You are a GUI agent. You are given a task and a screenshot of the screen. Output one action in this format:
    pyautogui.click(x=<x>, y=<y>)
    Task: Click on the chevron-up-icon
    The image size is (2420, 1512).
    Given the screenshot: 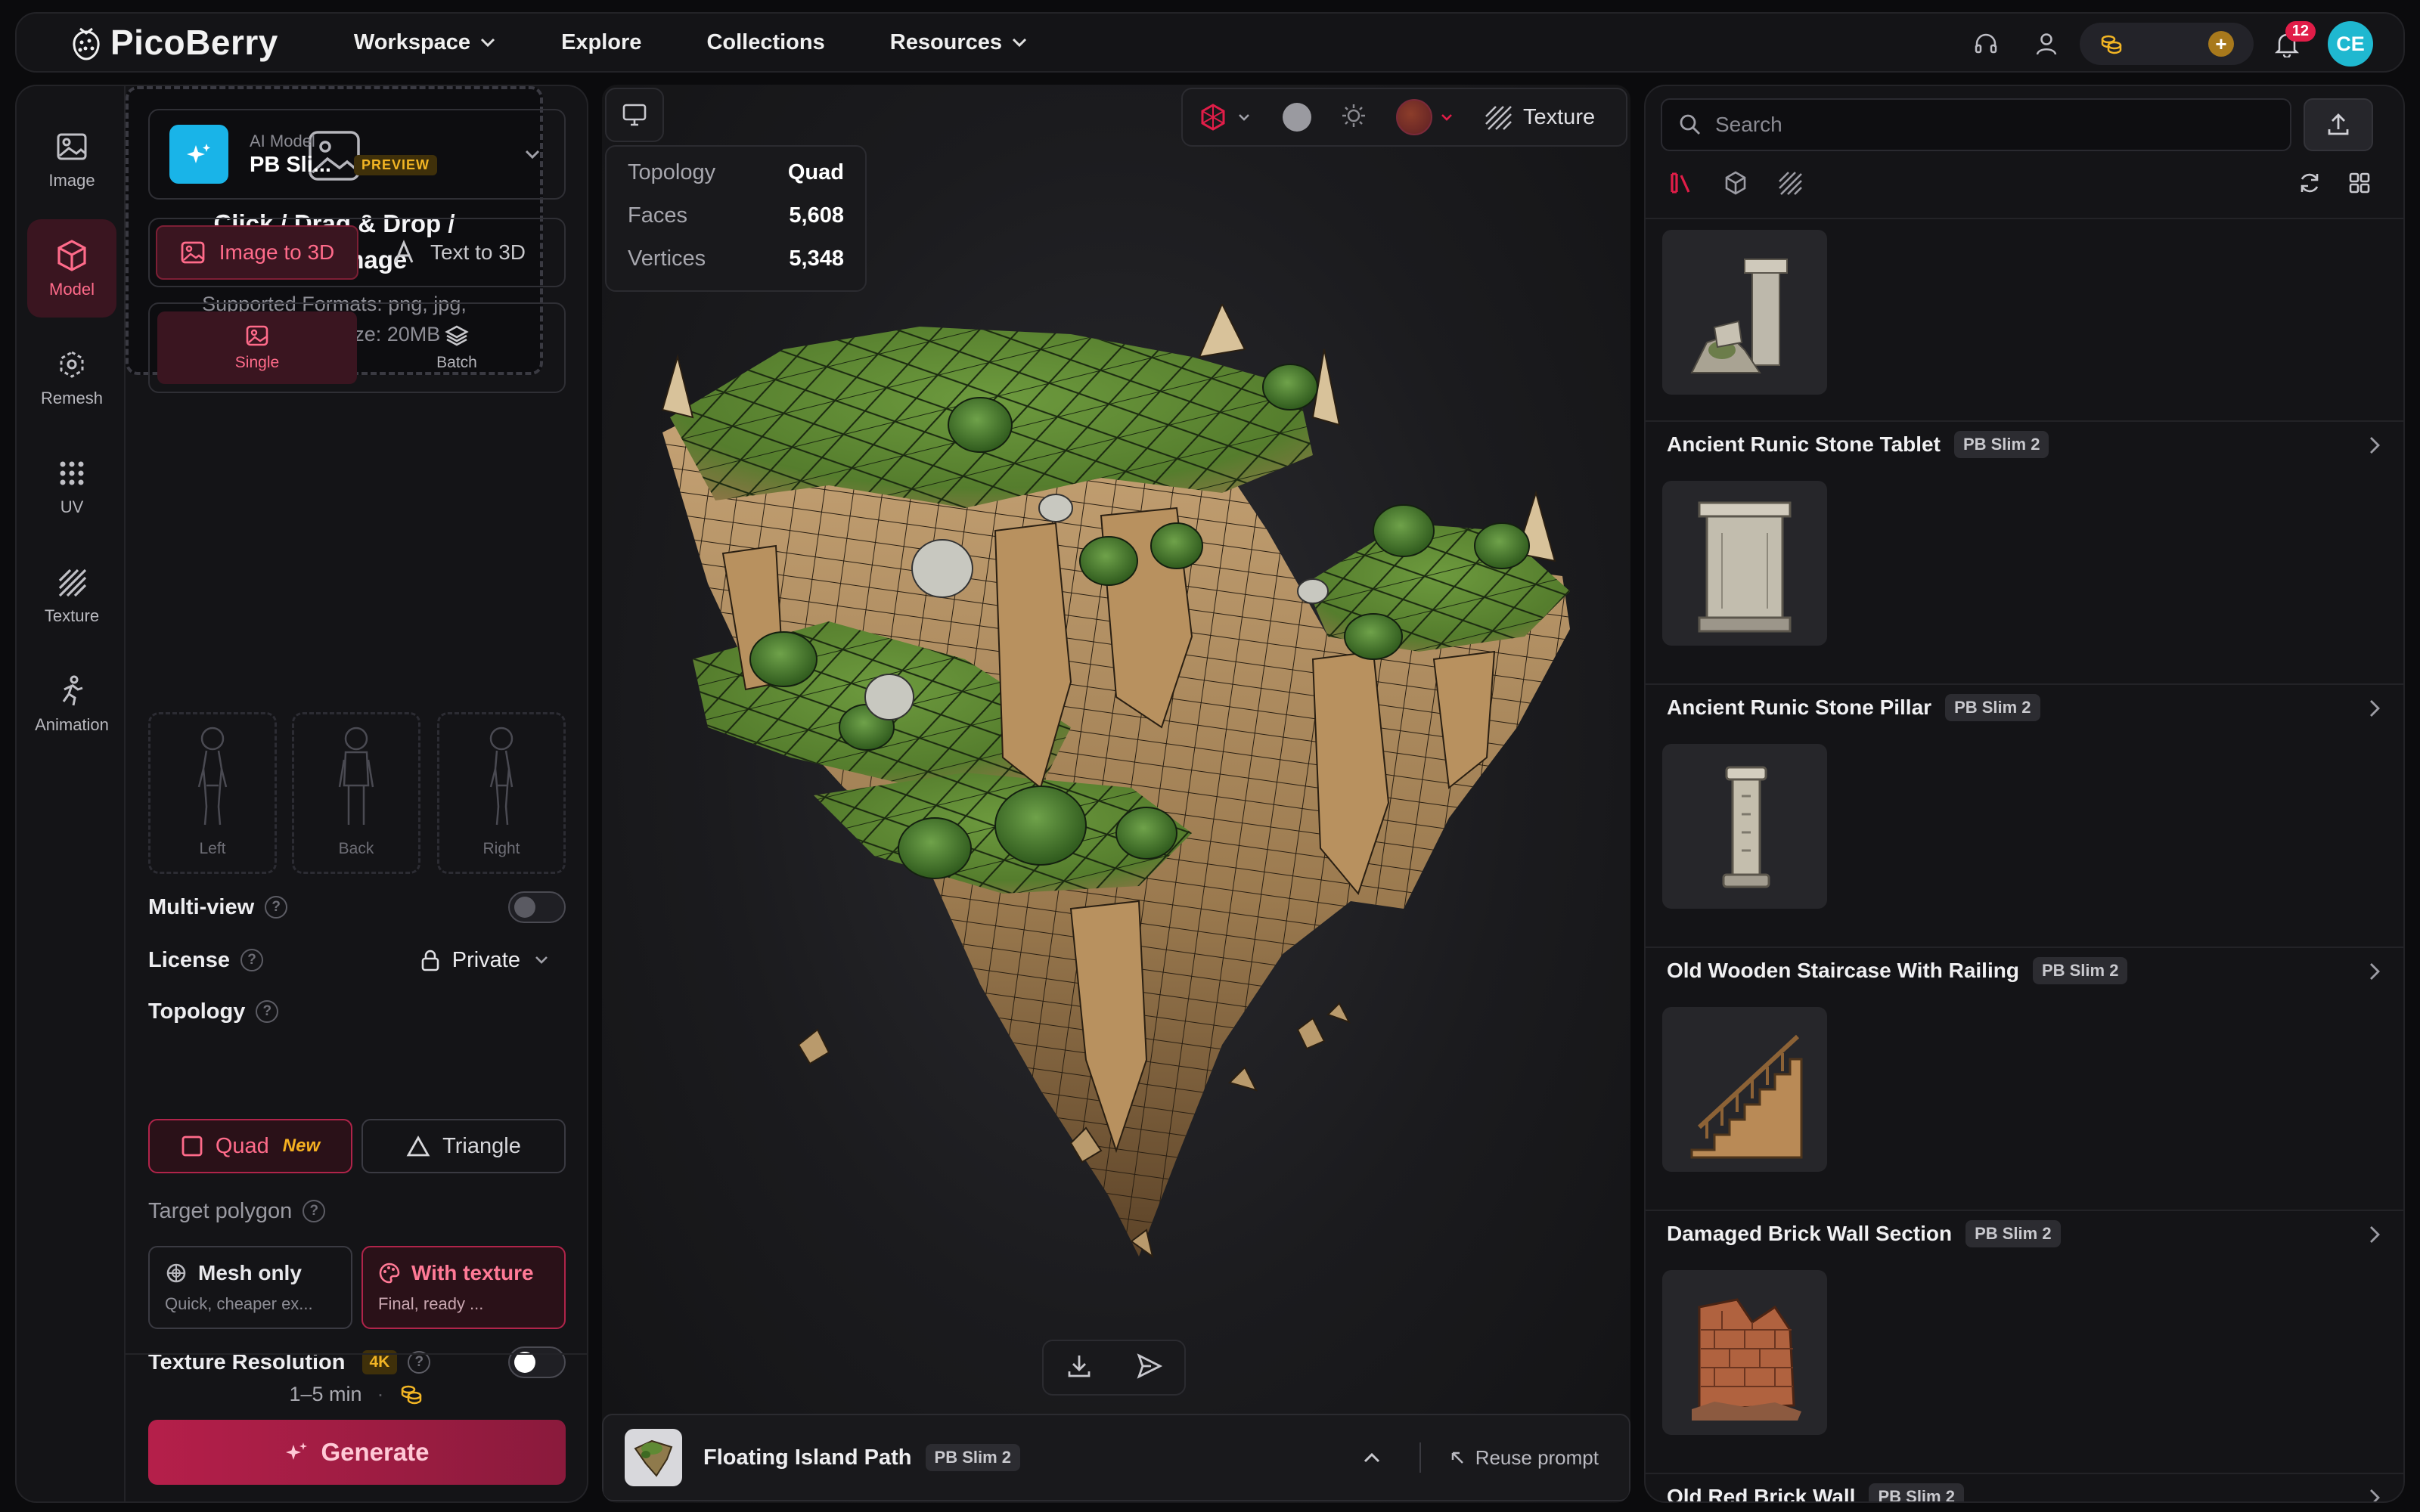 What is the action you would take?
    pyautogui.click(x=1372, y=1457)
    